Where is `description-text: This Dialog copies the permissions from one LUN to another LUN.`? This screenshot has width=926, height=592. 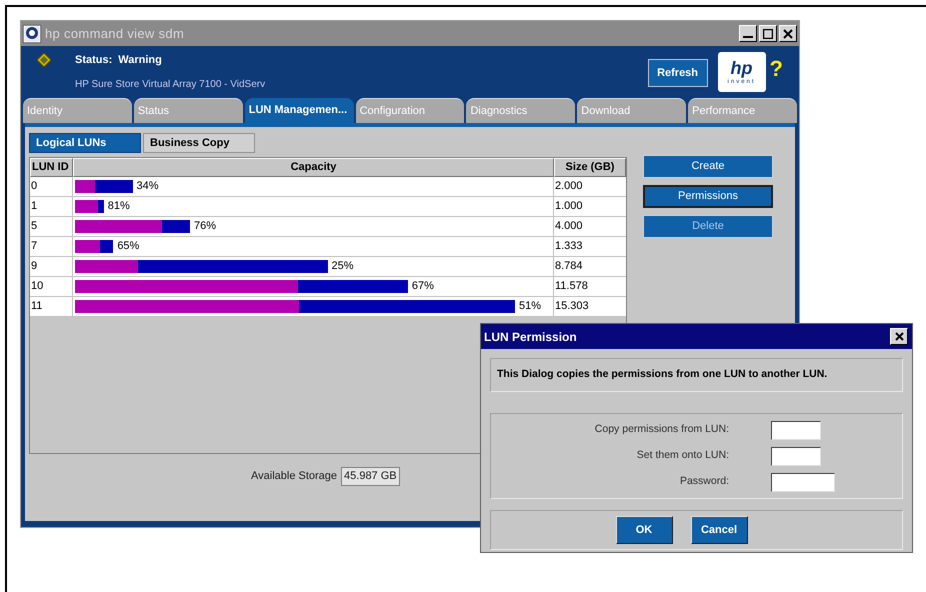 description-text: This Dialog copies the permissions from one LUN to another LUN. is located at coordinates (662, 374).